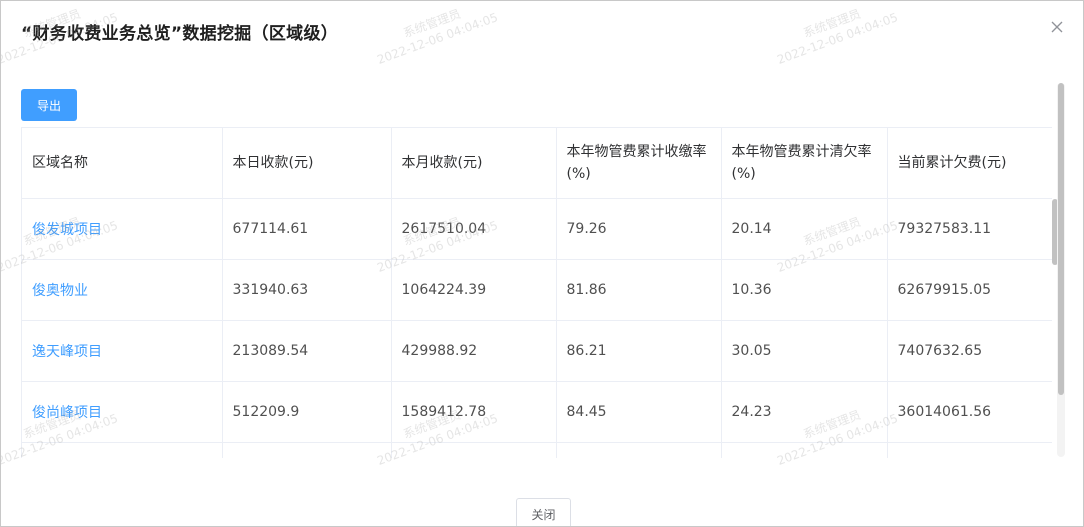 This screenshot has width=1084, height=527. What do you see at coordinates (969, 290) in the screenshot?
I see `cell-current-arrears: 62679915.05` at bounding box center [969, 290].